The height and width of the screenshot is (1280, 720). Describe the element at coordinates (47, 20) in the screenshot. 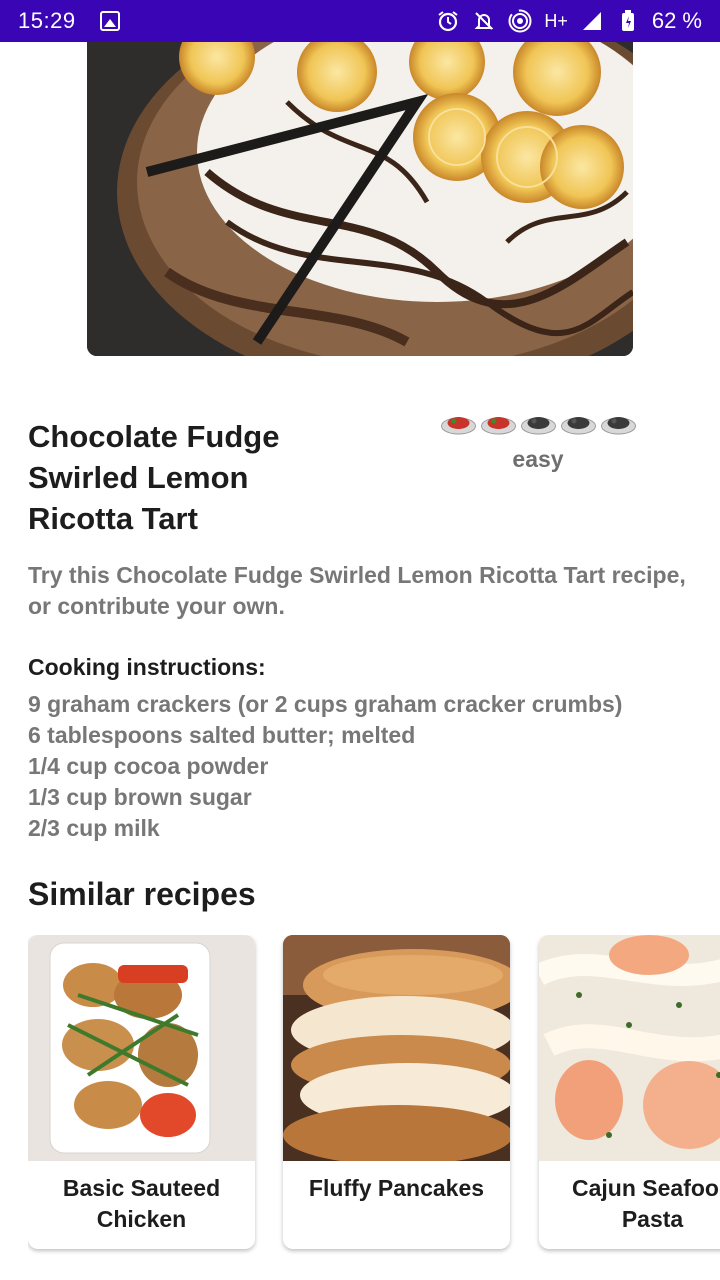

I see `status-time: 15:29` at that location.